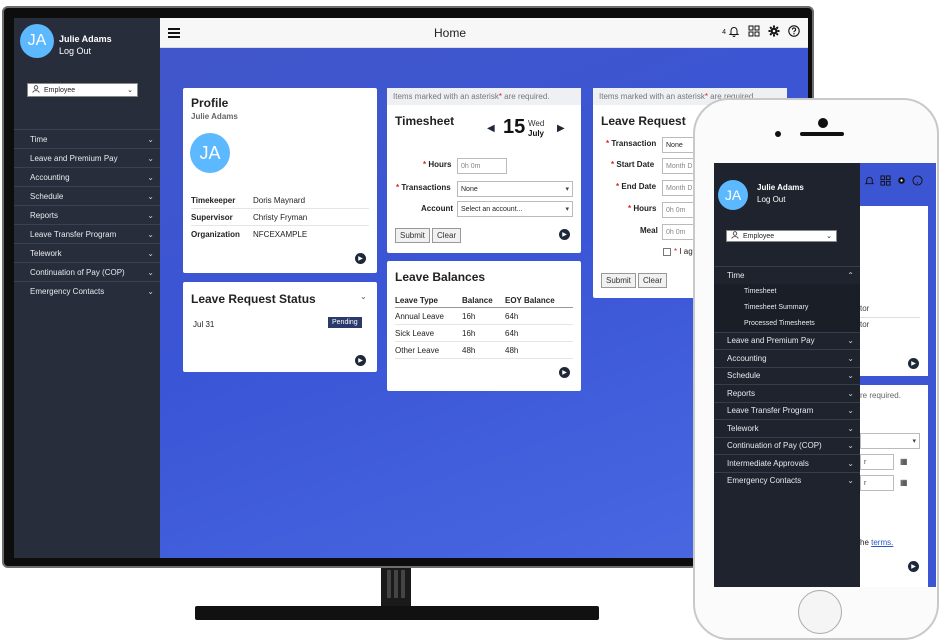  What do you see at coordinates (564, 372) in the screenshot?
I see `leave-balances-go-button: ▶` at bounding box center [564, 372].